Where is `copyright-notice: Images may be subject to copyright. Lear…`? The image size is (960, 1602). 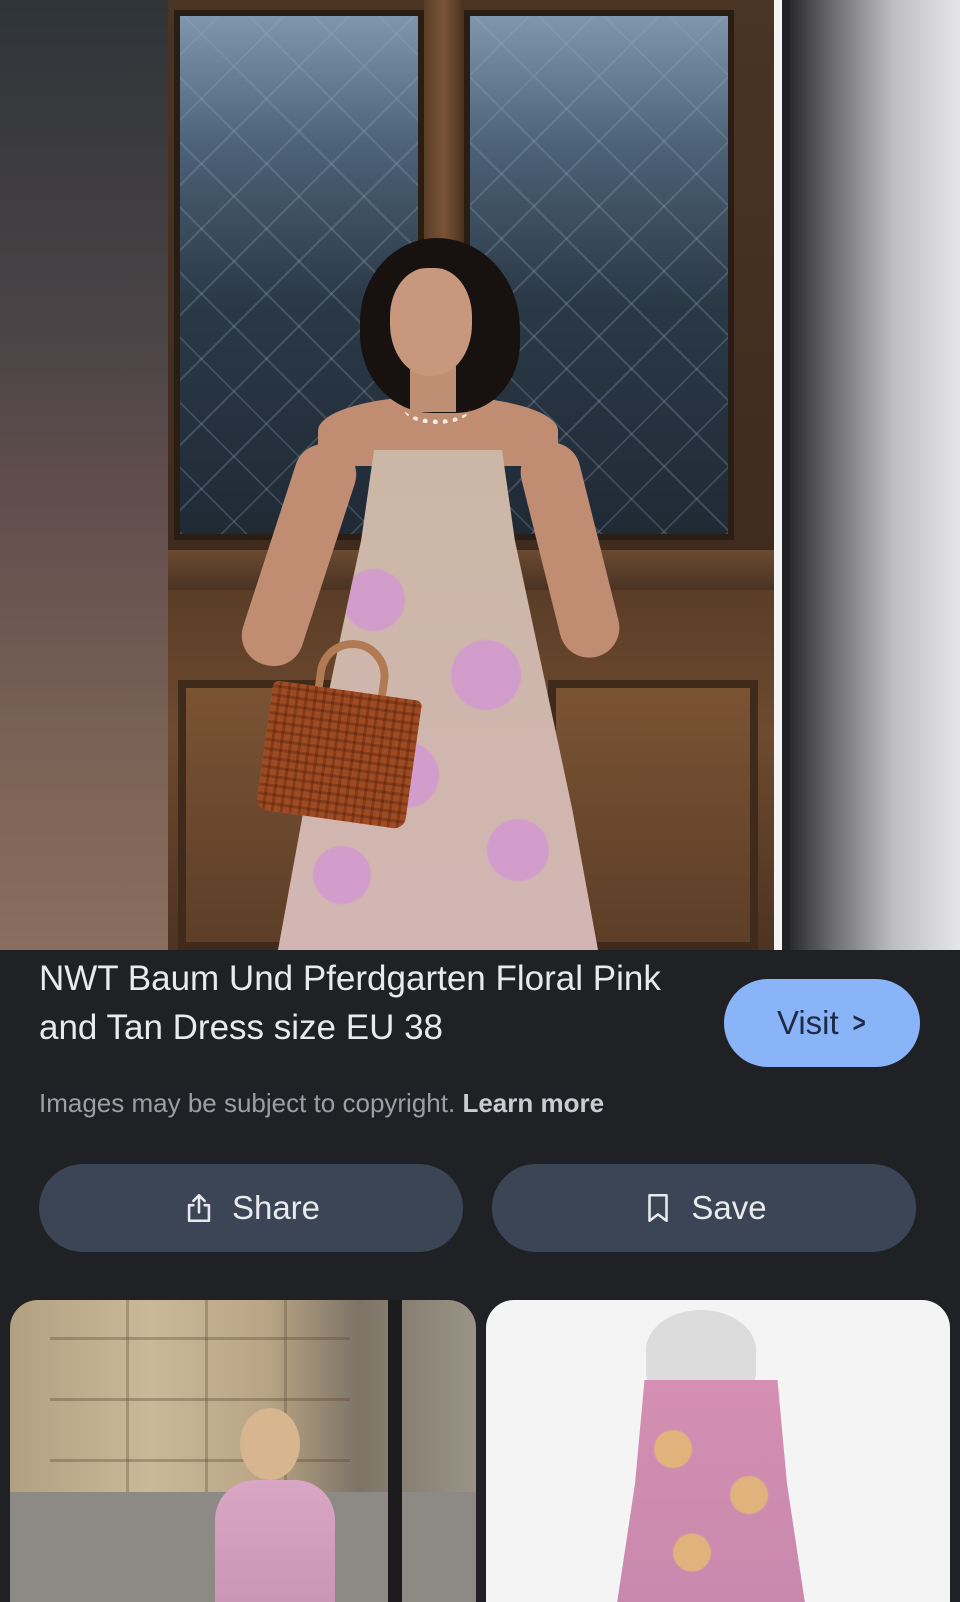
copyright-notice: Images may be subject to copyright. Lear… is located at coordinates (321, 1103).